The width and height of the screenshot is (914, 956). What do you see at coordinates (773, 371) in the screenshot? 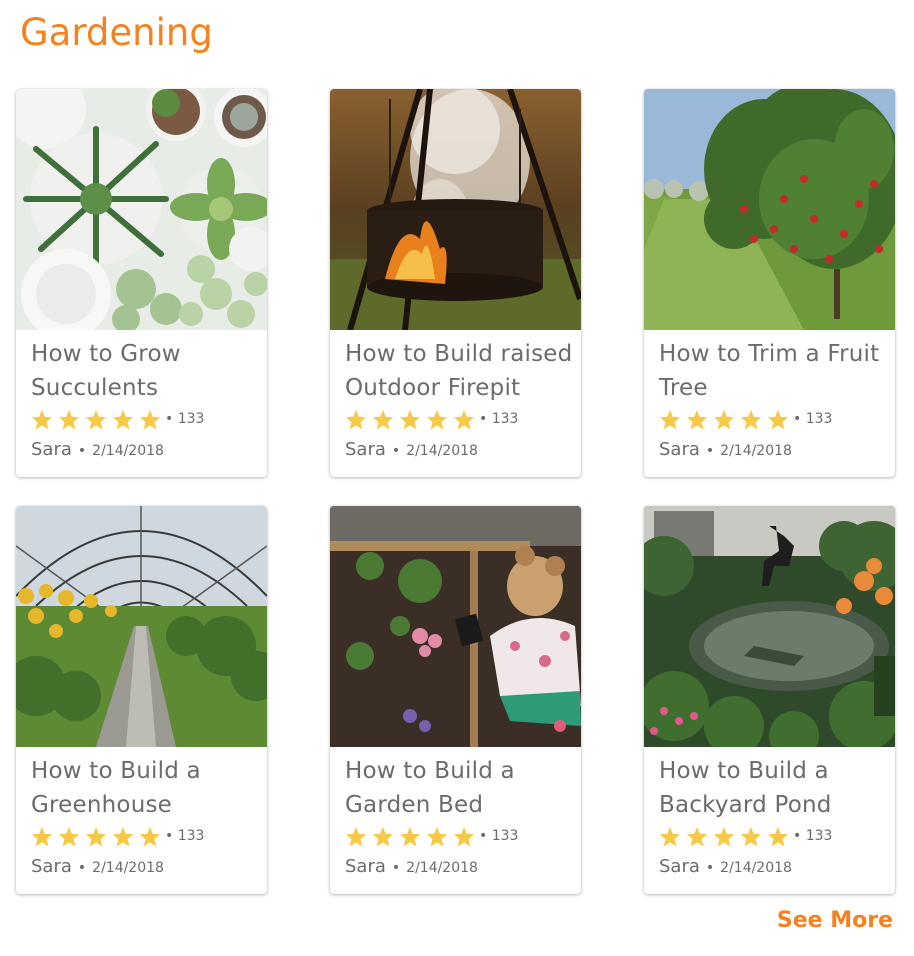
I see `card-title: How to Trim a Fruit Tree` at bounding box center [773, 371].